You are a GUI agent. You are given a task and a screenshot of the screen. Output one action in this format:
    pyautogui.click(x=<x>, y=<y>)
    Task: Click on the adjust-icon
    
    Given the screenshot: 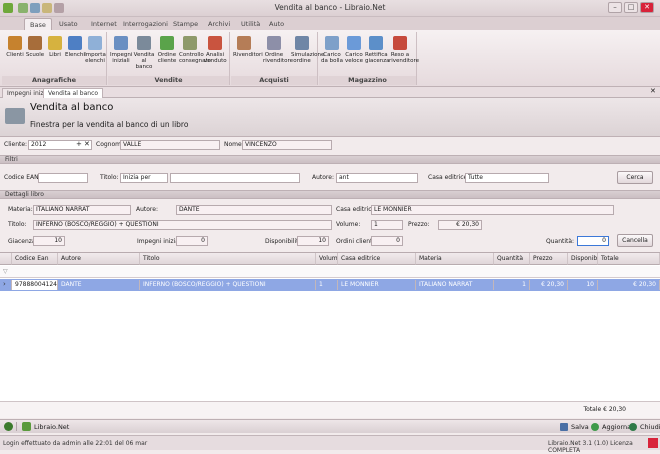 What is the action you would take?
    pyautogui.click(x=376, y=43)
    